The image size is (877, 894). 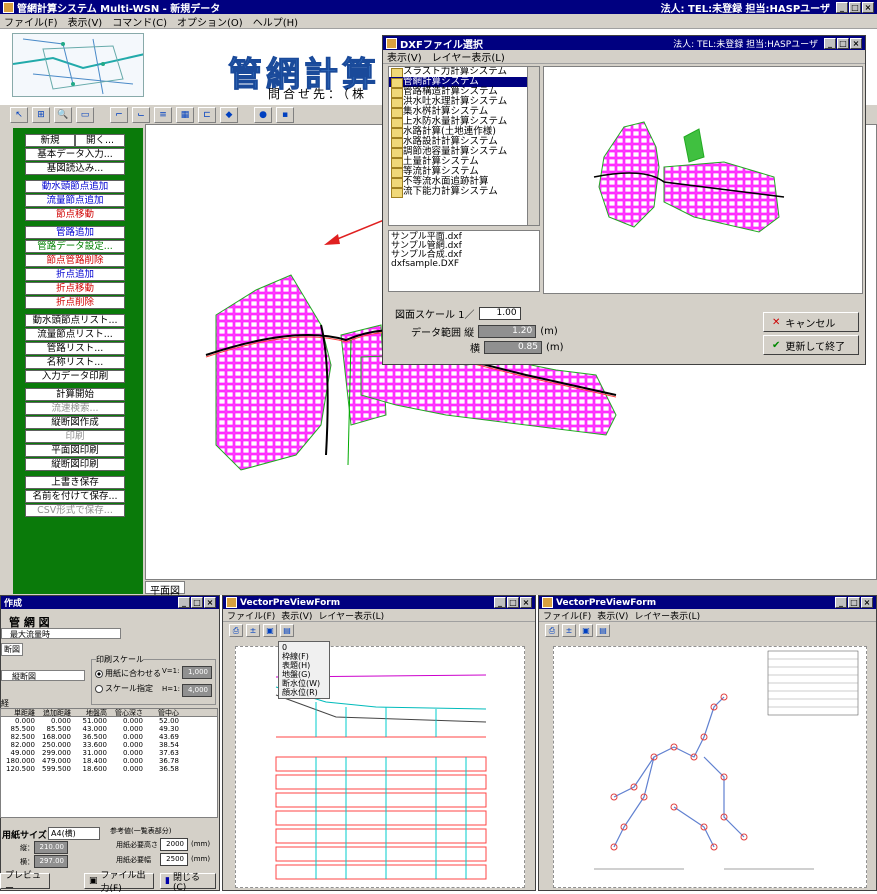 What do you see at coordinates (555, 347) in the screenshot?
I see `range-h-unit: (m)` at bounding box center [555, 347].